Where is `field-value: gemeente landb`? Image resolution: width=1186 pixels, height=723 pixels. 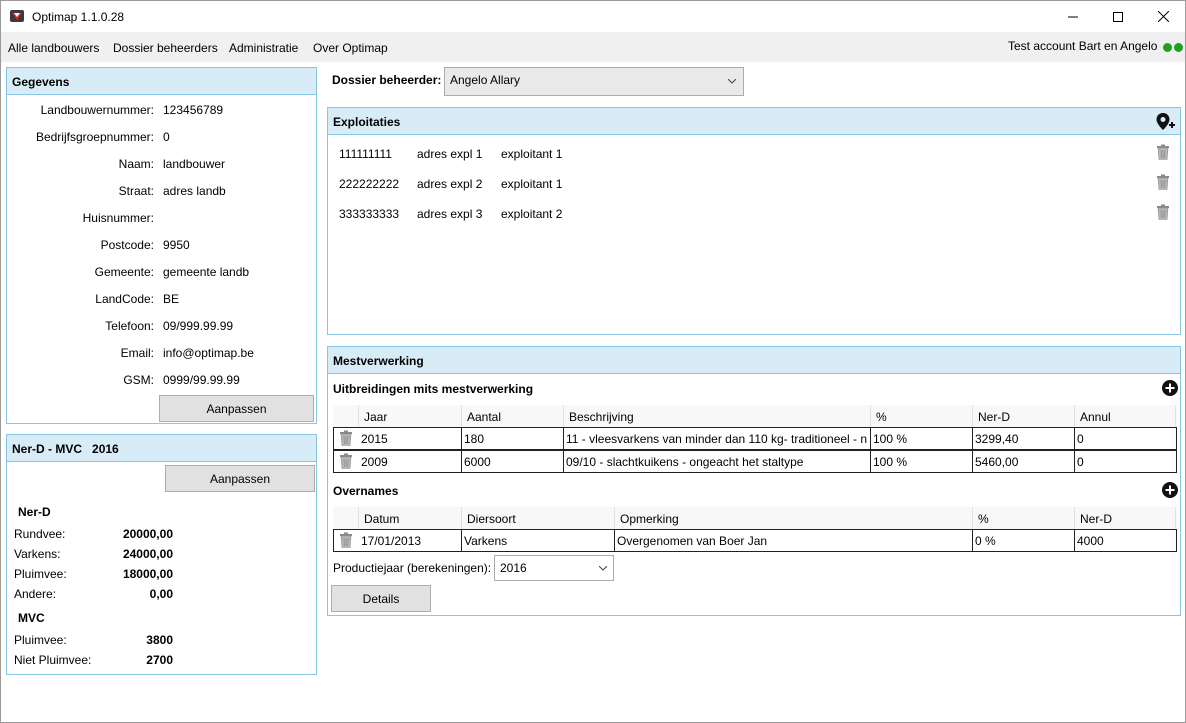 field-value: gemeente landb is located at coordinates (206, 272).